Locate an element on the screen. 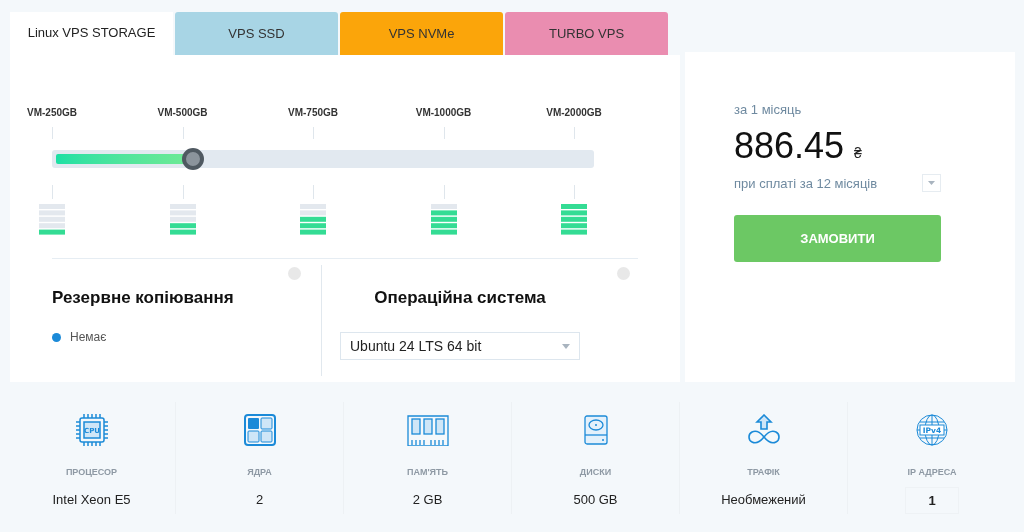 The width and height of the screenshot is (1024, 532). price-period: за 1 місяць is located at coordinates (768, 110).